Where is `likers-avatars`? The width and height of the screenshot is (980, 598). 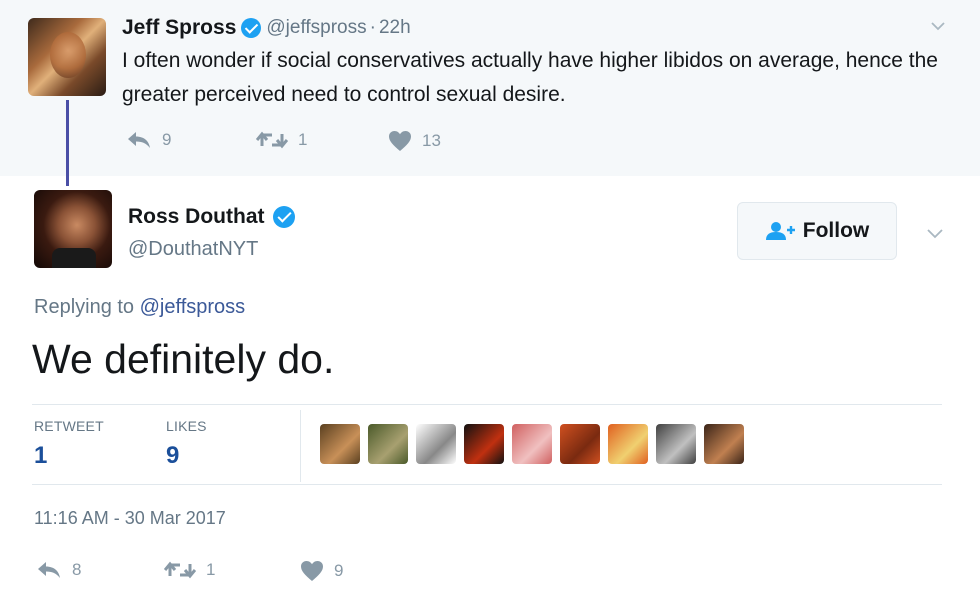 likers-avatars is located at coordinates (532, 444).